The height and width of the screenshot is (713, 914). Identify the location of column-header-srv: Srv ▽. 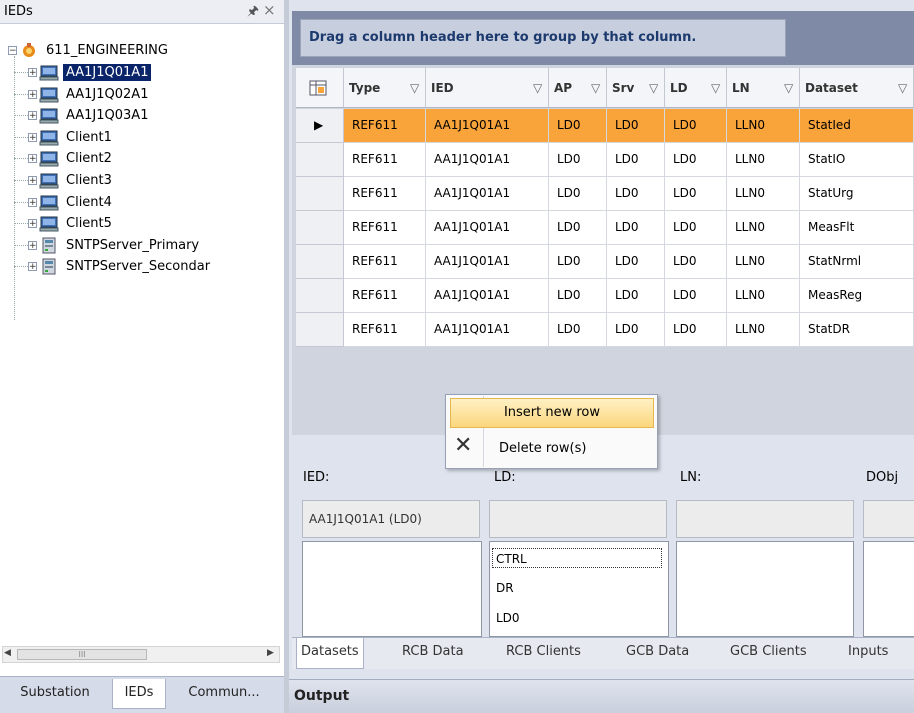
(636, 88).